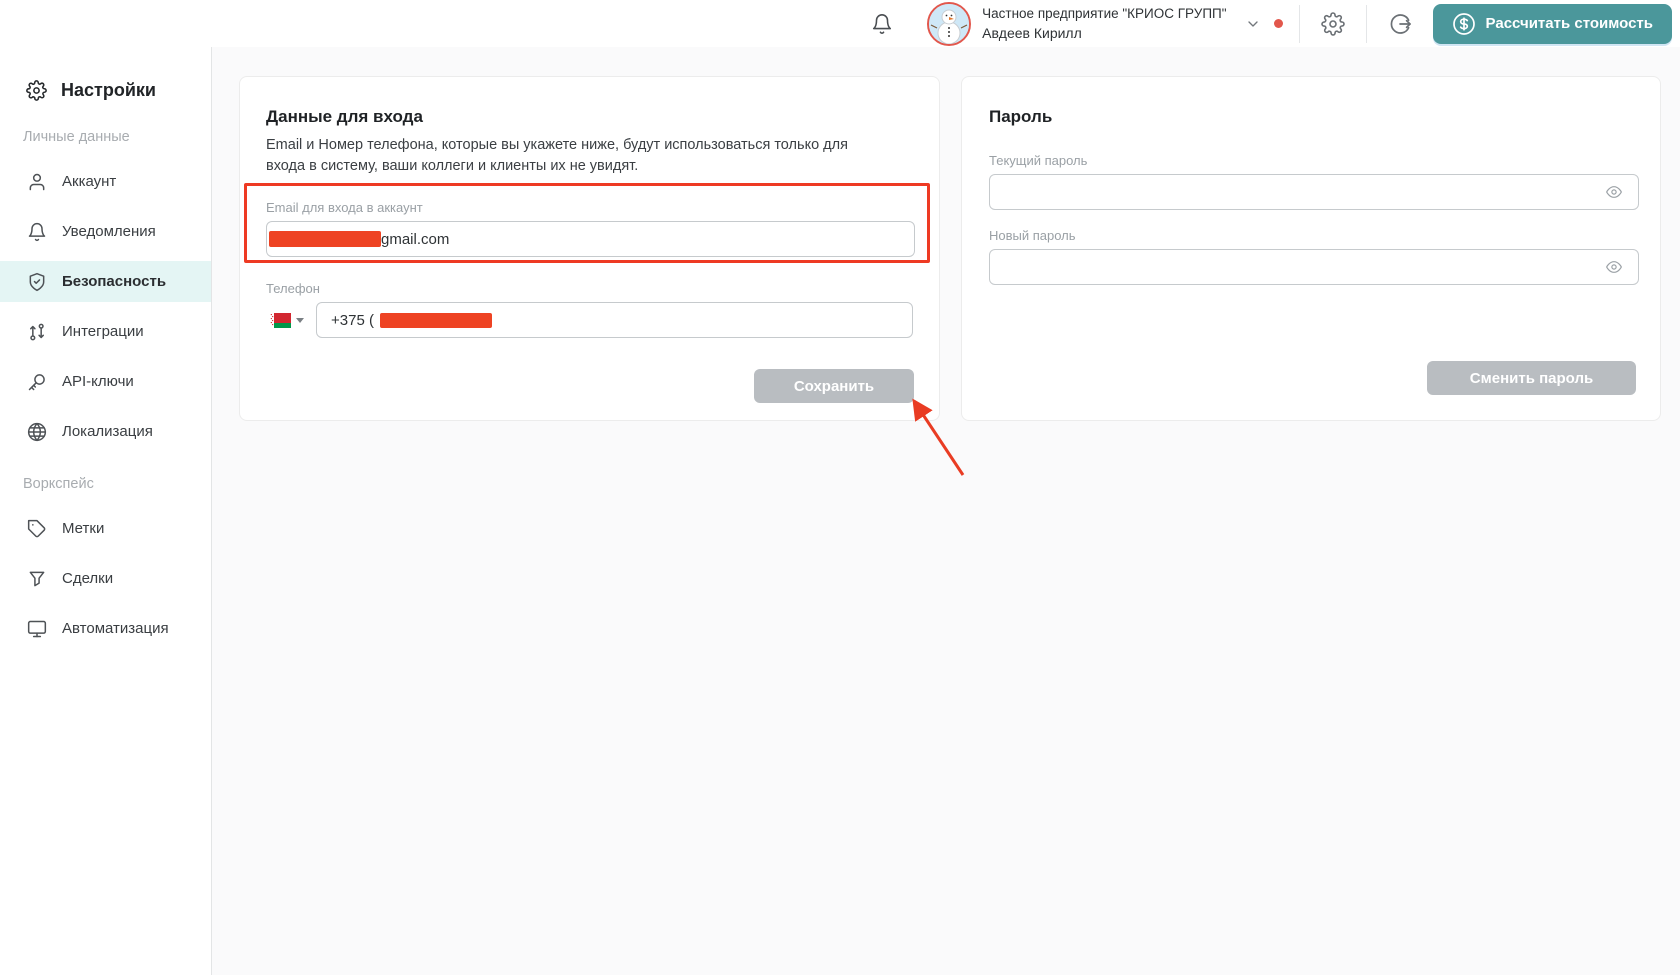  What do you see at coordinates (280, 320) in the screenshot?
I see `belarus-flag-icon` at bounding box center [280, 320].